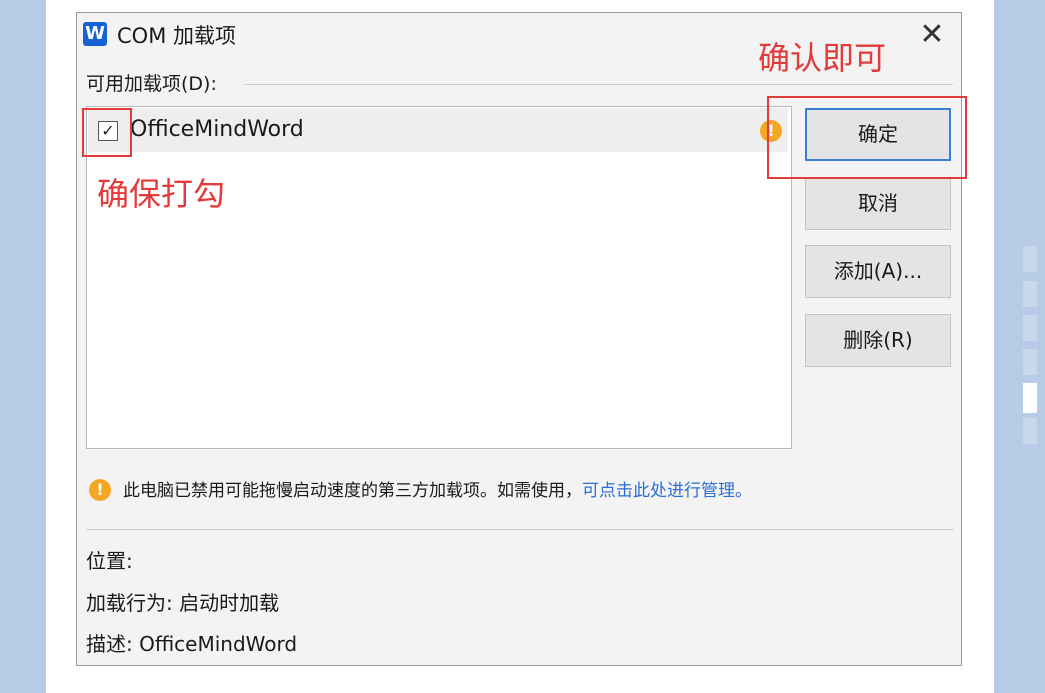 The width and height of the screenshot is (1045, 693). Describe the element at coordinates (161, 194) in the screenshot. I see `annotation-check: 确保打勾` at that location.